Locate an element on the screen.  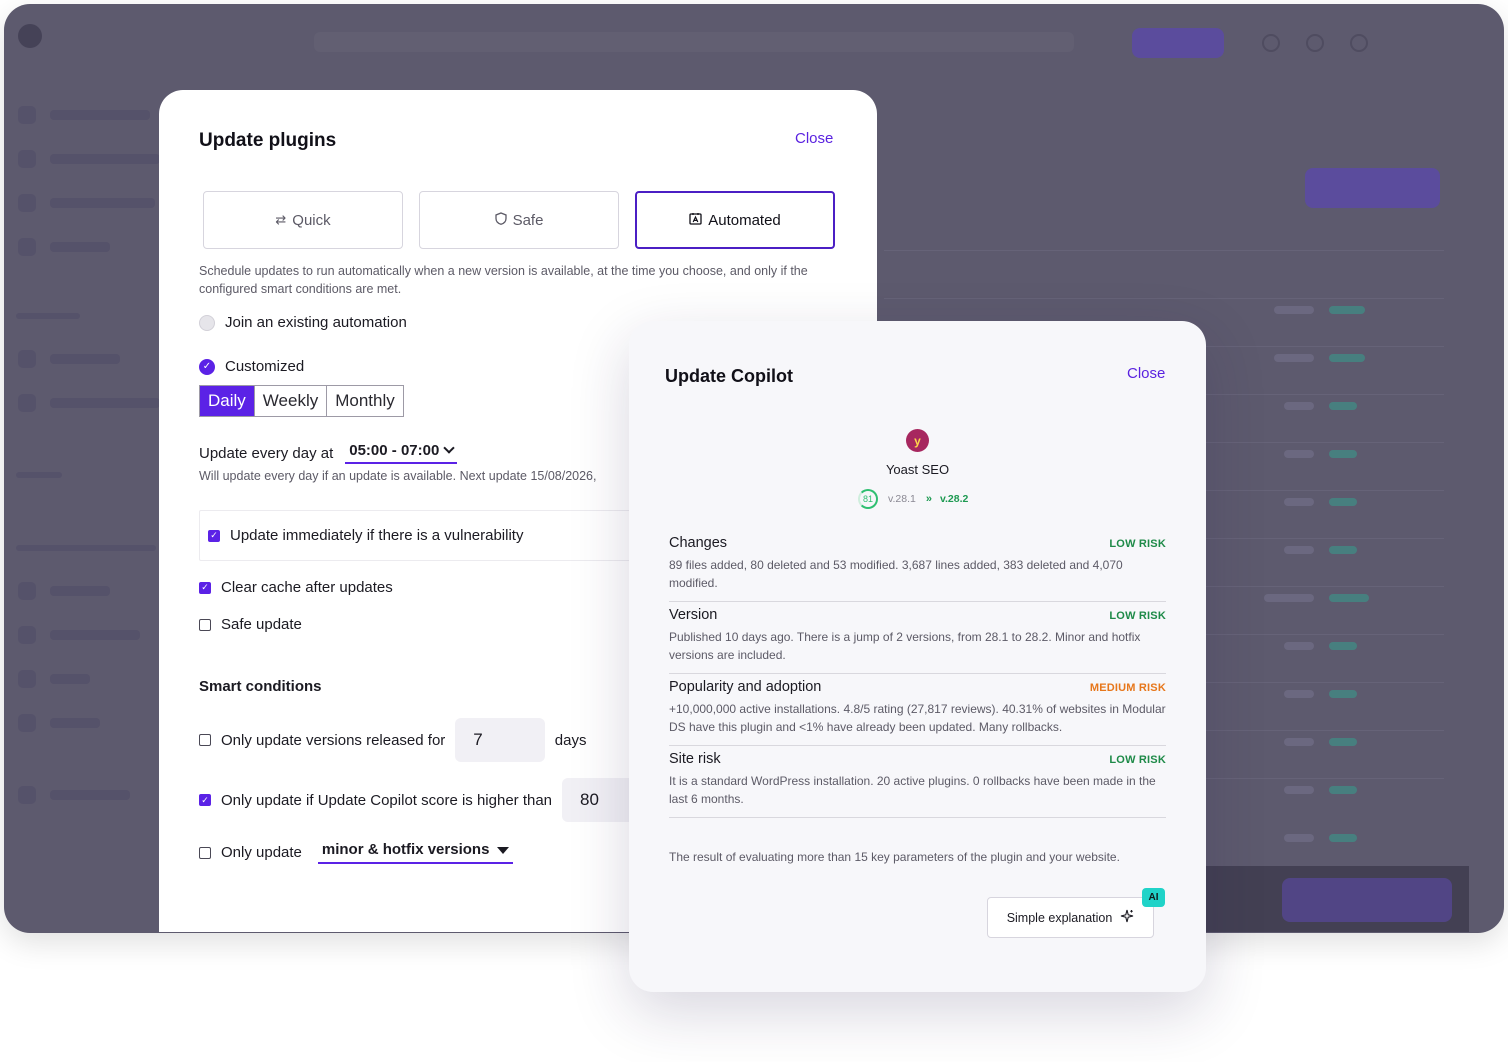
time-window-value: 05:00 - 07:00 is located at coordinates (394, 450).